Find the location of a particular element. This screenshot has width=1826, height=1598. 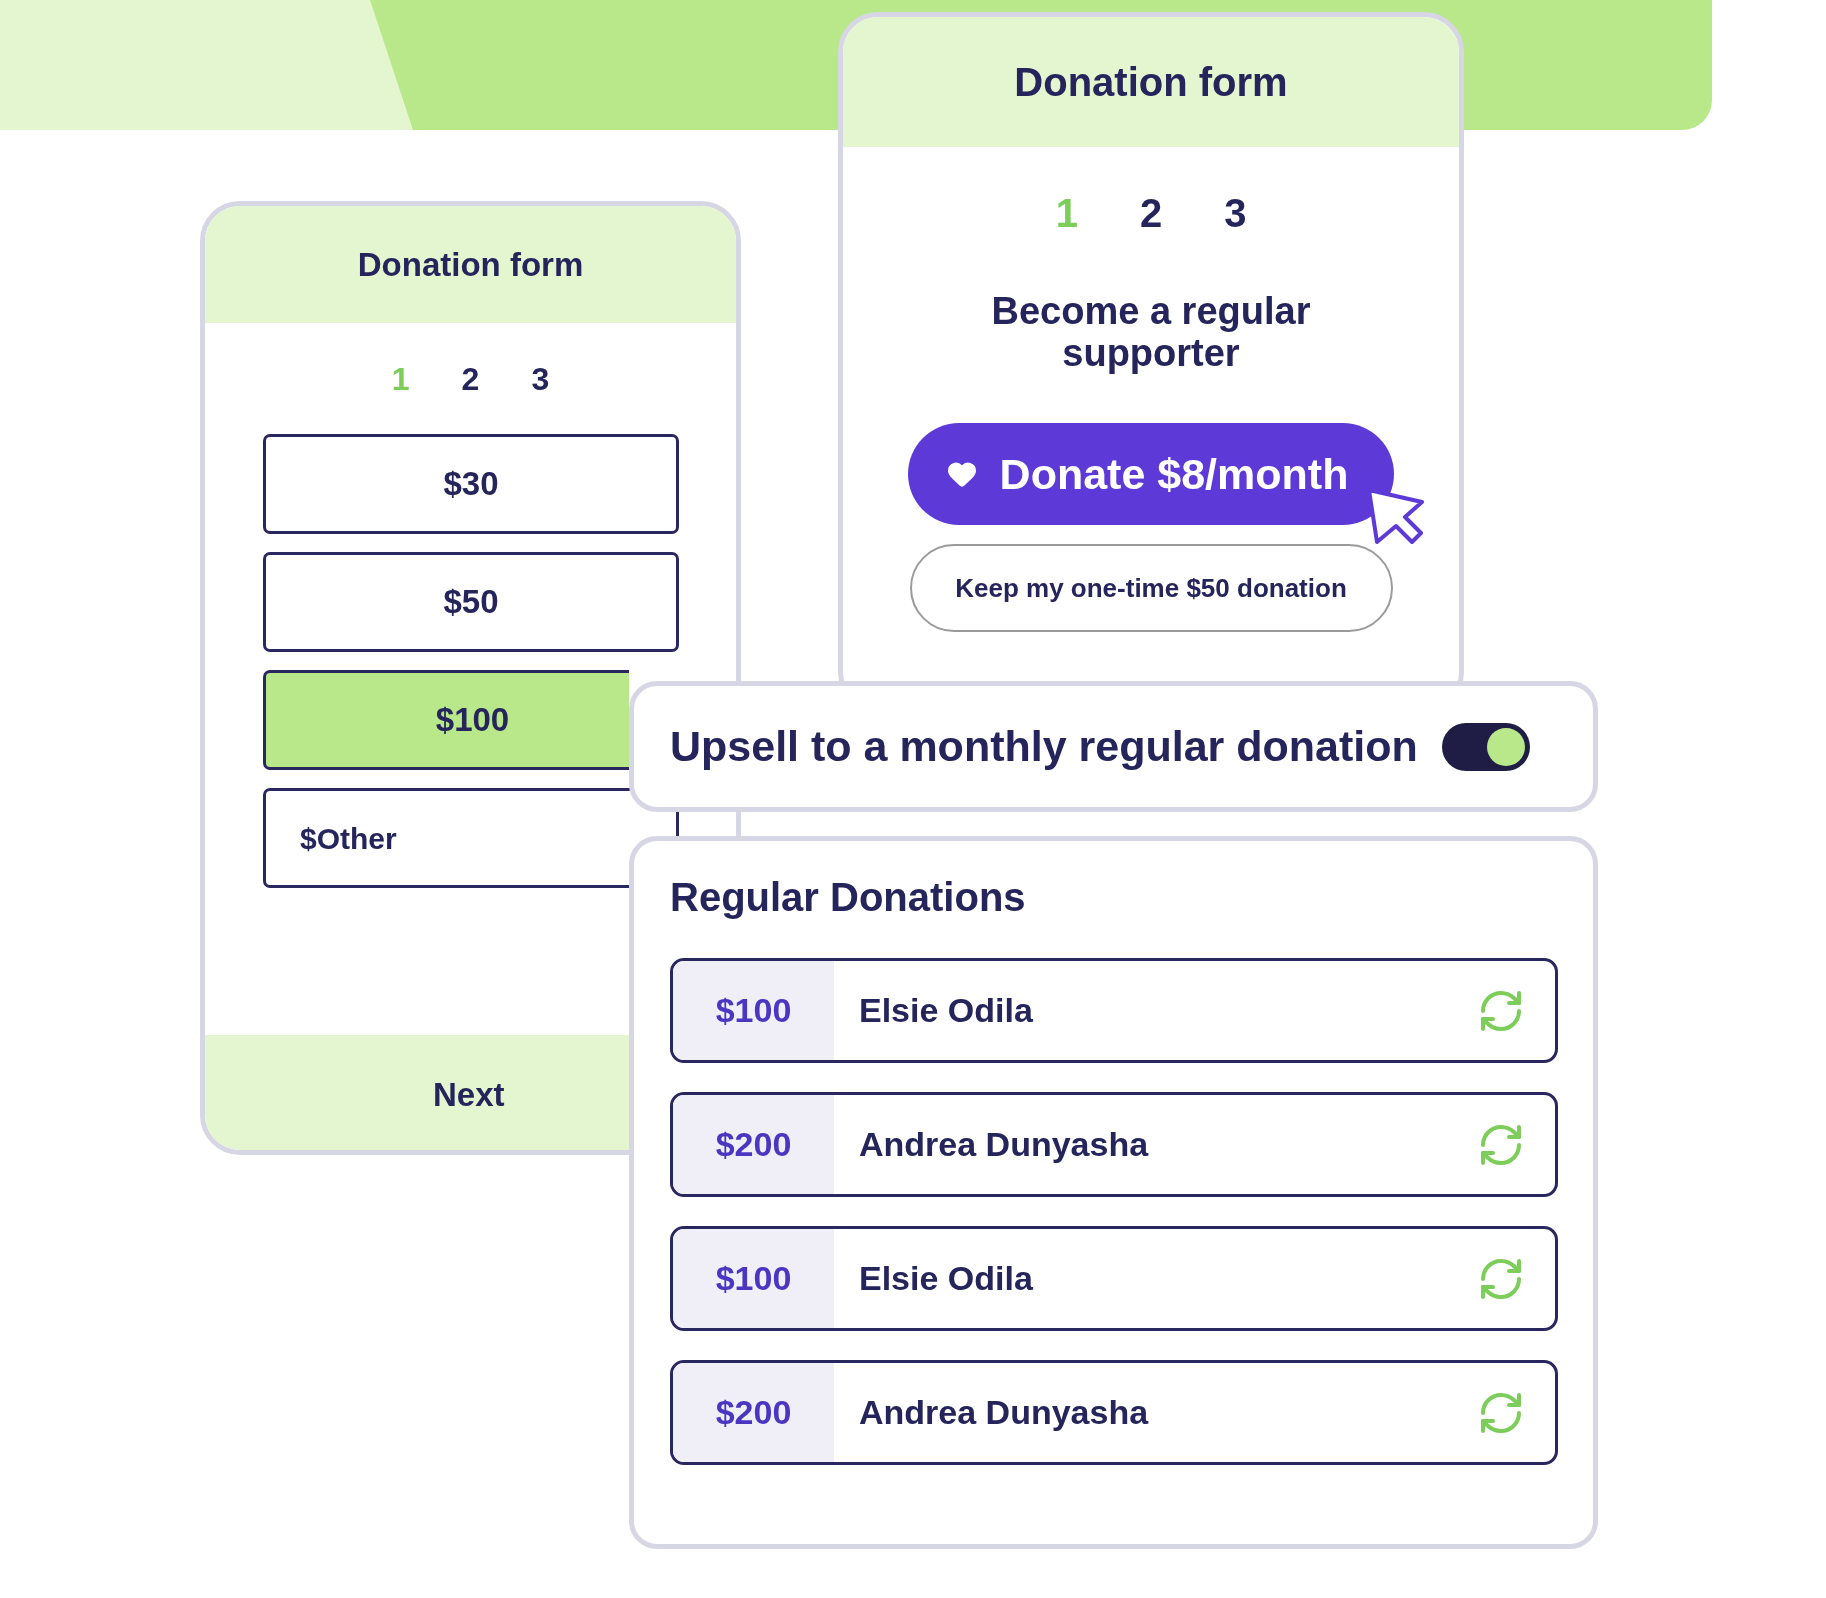

form-heading: Become a regular supporter is located at coordinates (1151, 332).